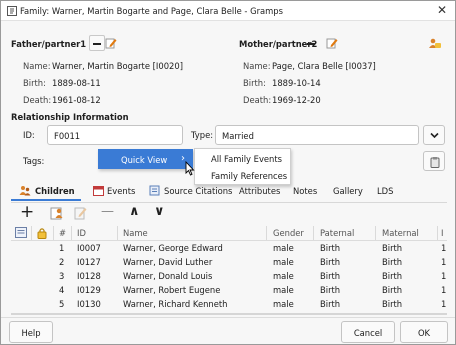  What do you see at coordinates (159, 211) in the screenshot?
I see `move-down-icon: ∨` at bounding box center [159, 211].